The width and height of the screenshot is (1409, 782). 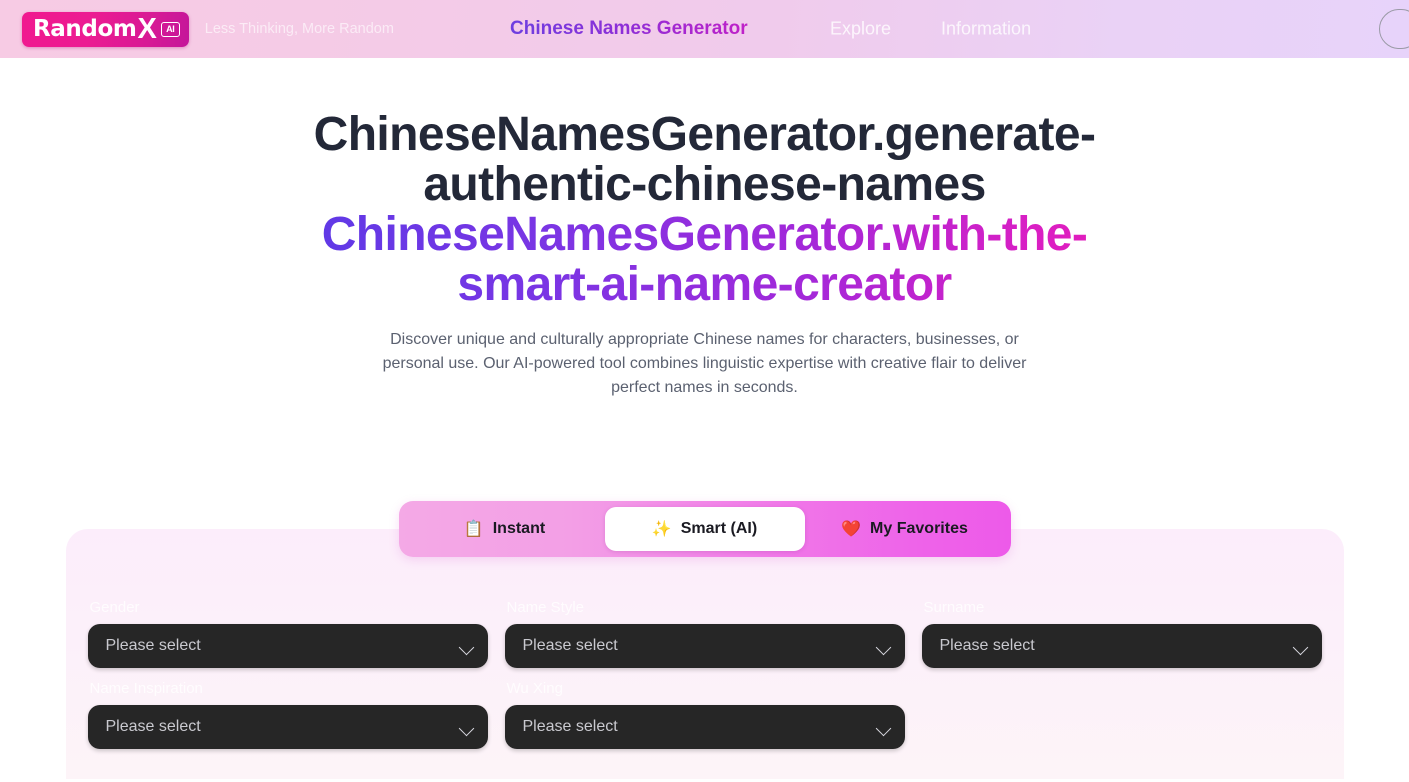 I want to click on page-title-accent-line-2: smart-ai-name-creator, so click(x=704, y=284).